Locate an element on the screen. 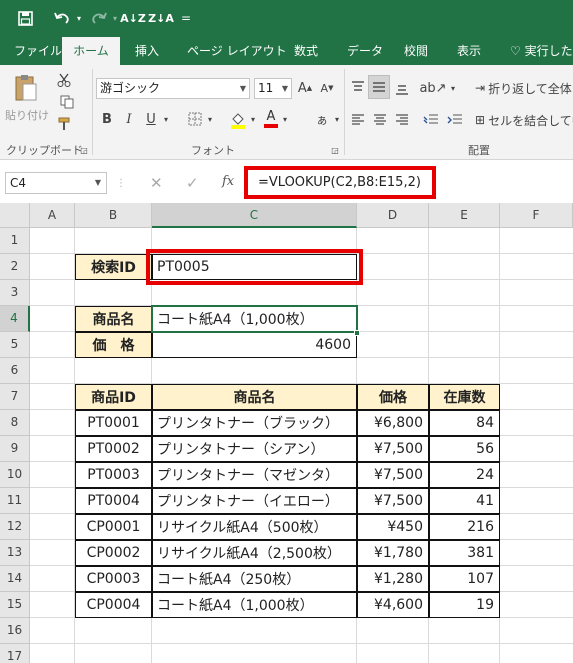 This screenshot has height=663, width=573. bold-button: B is located at coordinates (107, 119).